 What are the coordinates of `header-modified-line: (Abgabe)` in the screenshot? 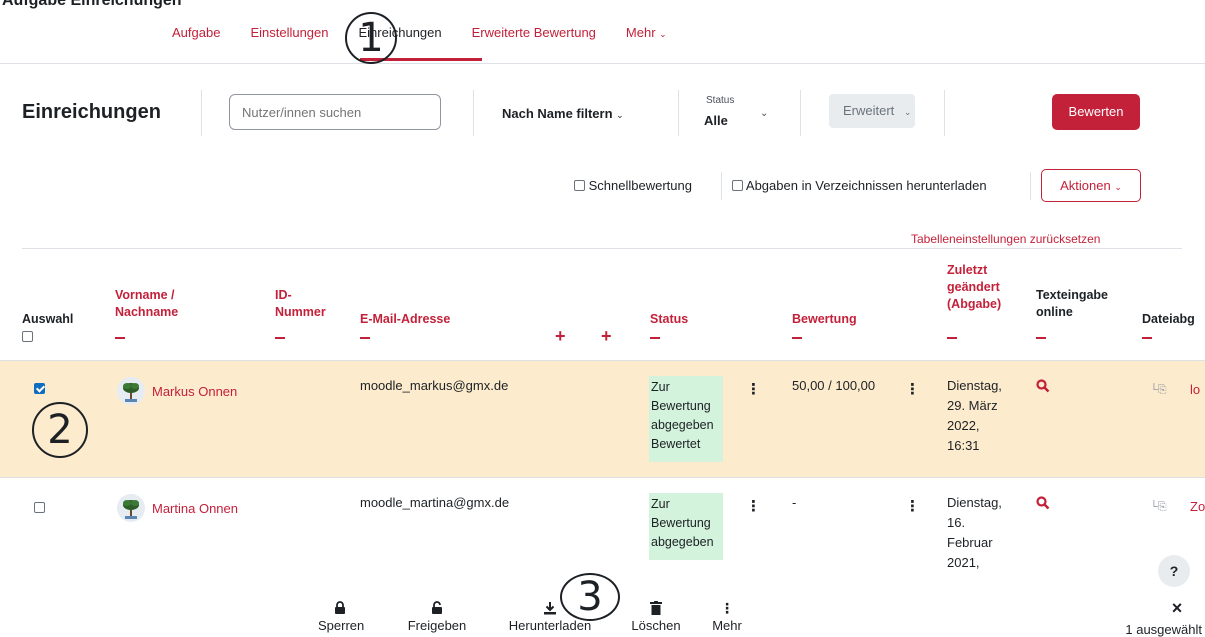 It's located at (974, 304).